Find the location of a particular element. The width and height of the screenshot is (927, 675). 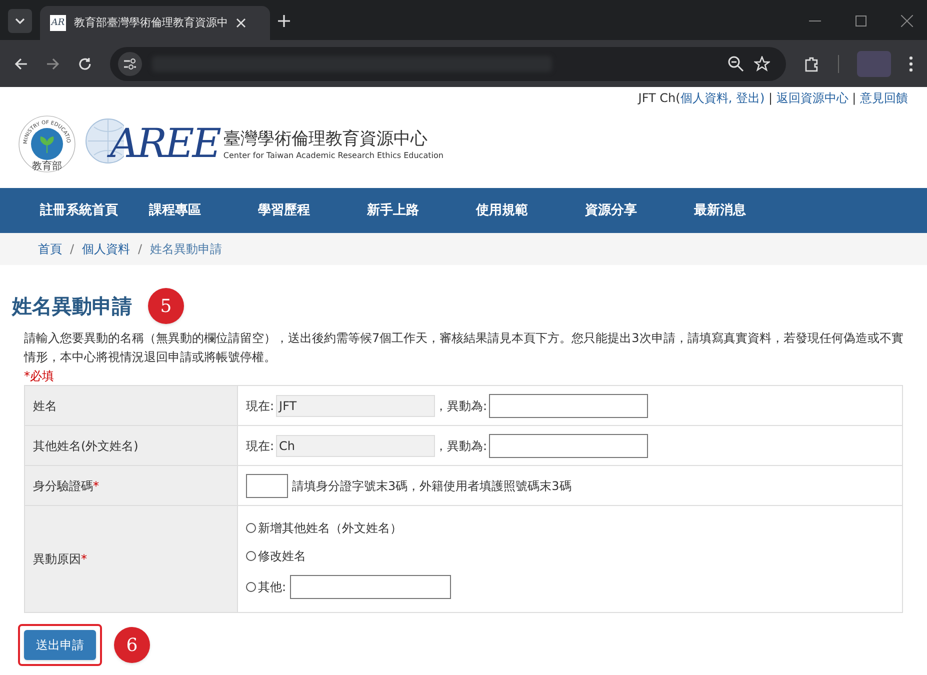

radio-label: 新增其他姓名（外文姓名） is located at coordinates (330, 528).